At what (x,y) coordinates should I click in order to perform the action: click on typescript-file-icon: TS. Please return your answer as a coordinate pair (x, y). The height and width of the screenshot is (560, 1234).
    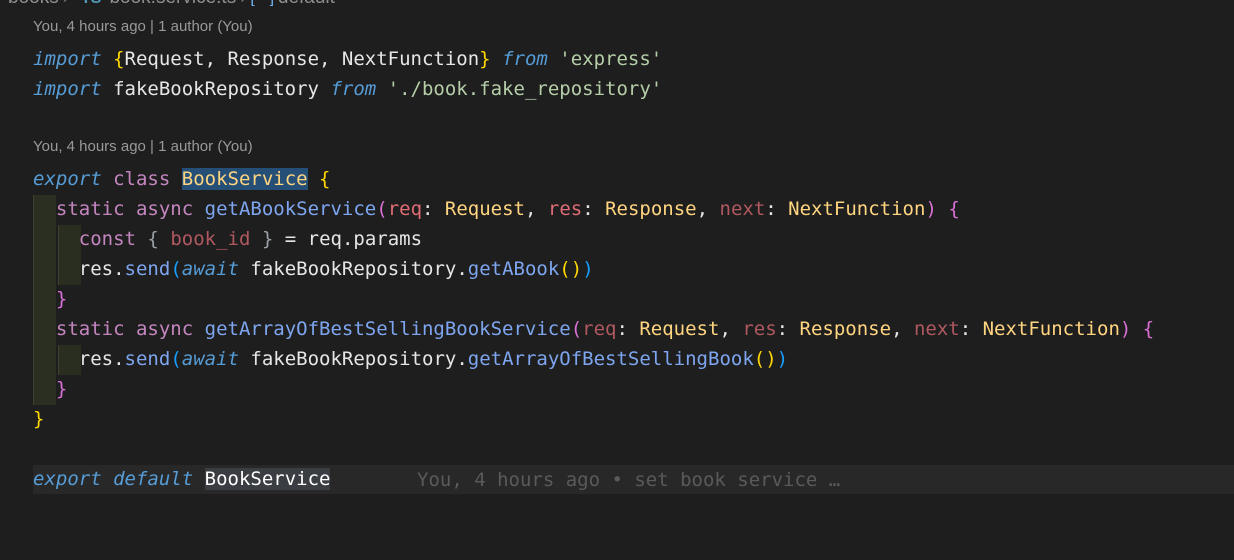
    Looking at the image, I should click on (91, 3).